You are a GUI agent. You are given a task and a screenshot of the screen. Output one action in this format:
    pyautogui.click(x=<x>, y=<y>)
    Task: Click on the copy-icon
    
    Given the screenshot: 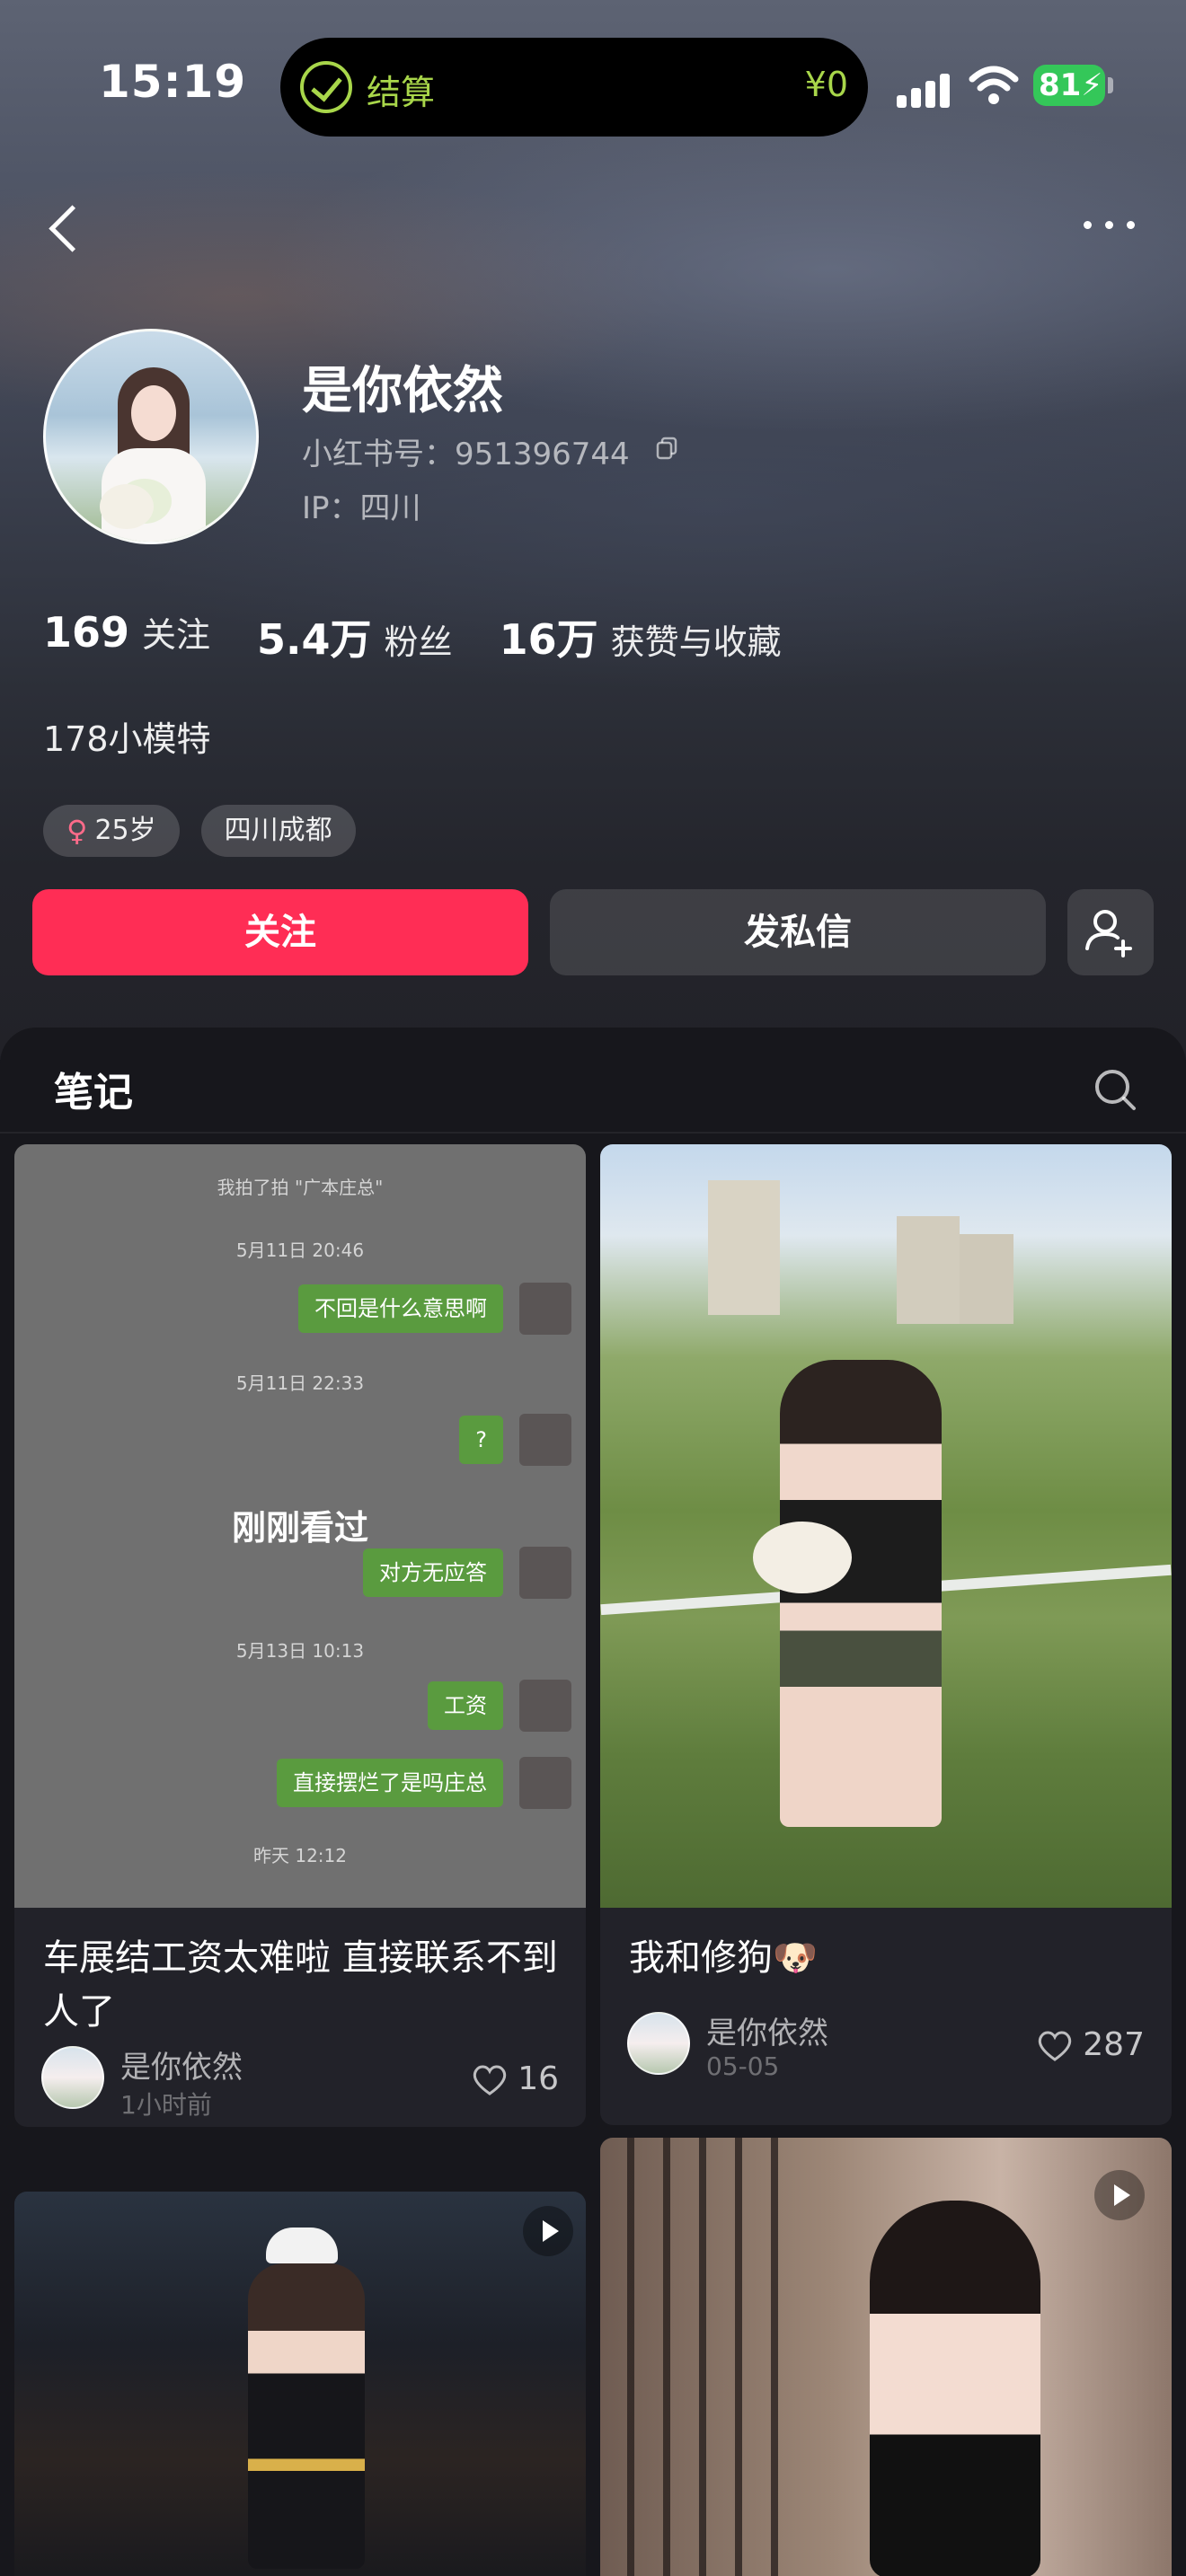 What is the action you would take?
    pyautogui.click(x=666, y=448)
    